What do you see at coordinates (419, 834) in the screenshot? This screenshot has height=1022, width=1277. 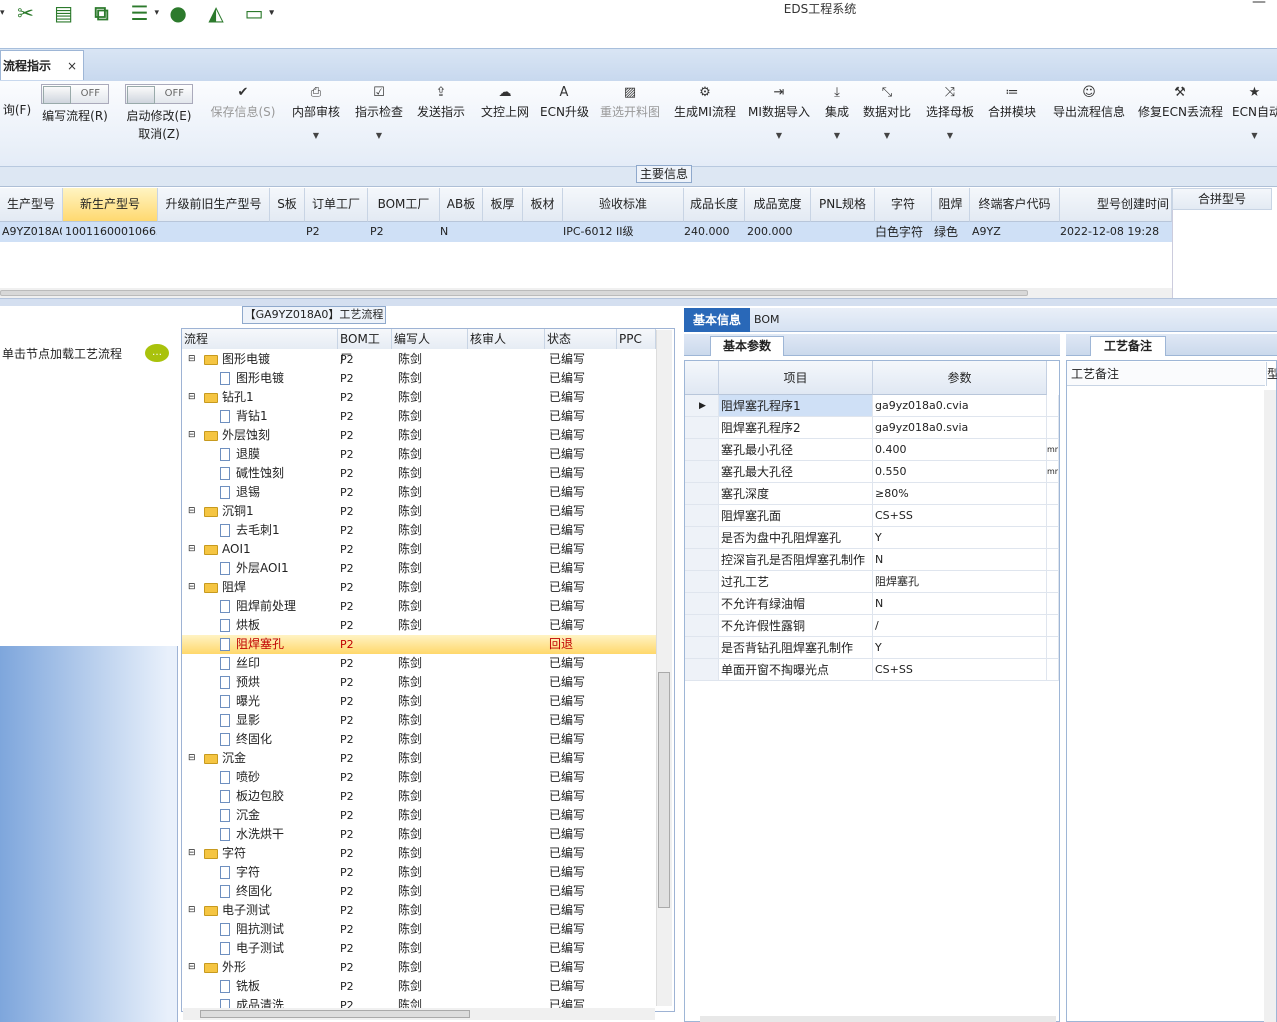 I see `tree-row: 水洗烘干 P2 陈剑 已编写` at bounding box center [419, 834].